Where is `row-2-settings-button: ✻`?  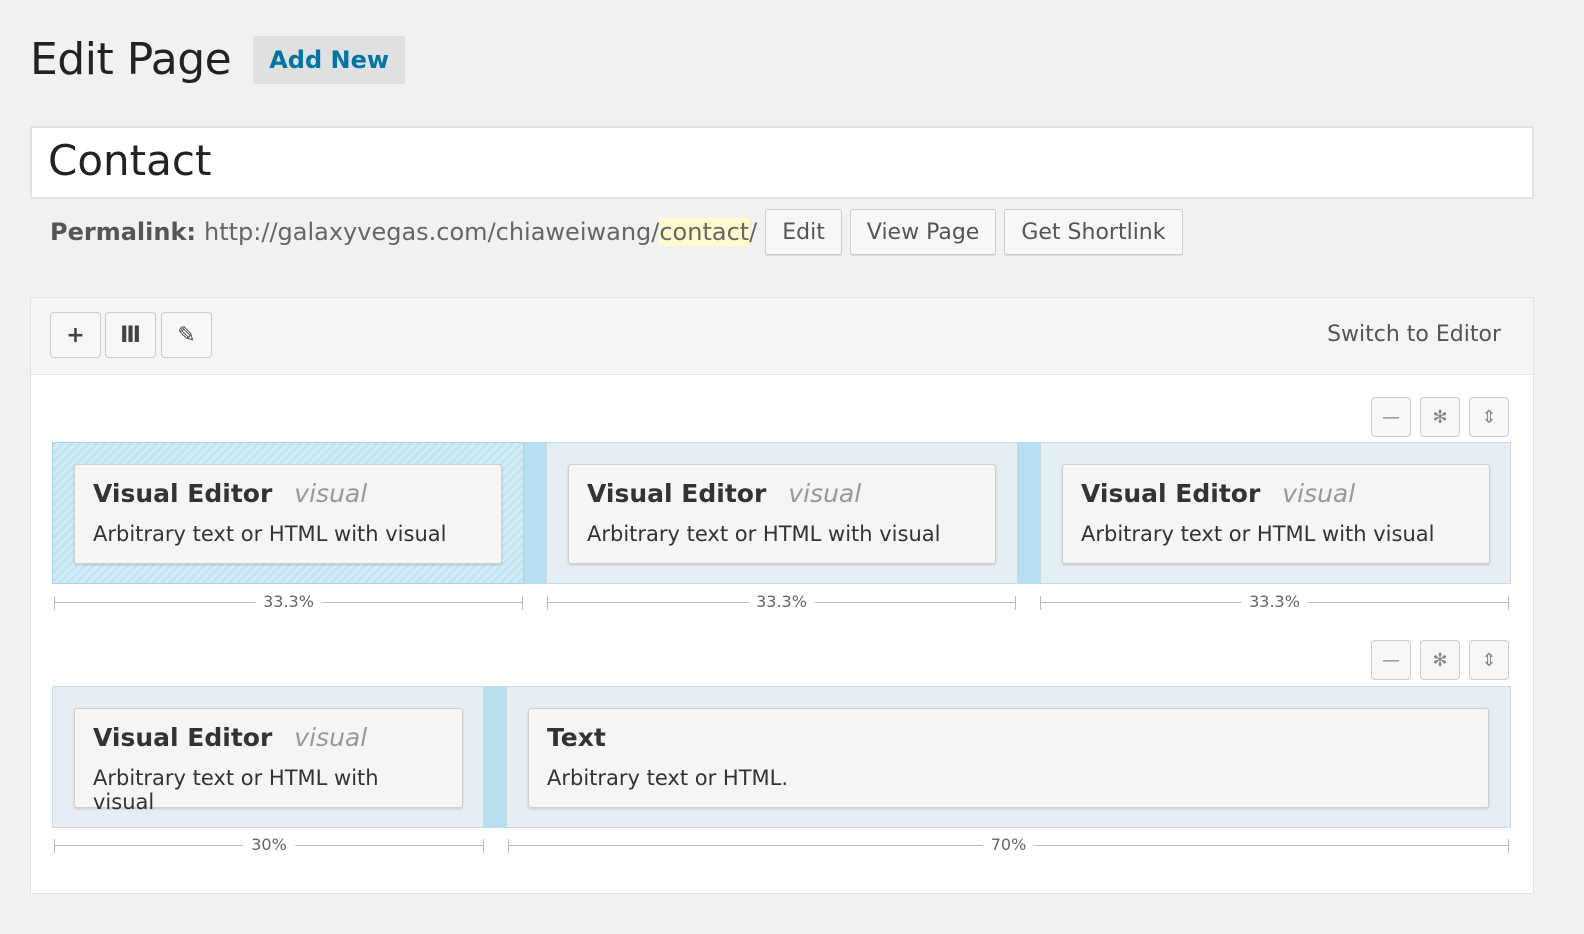 row-2-settings-button: ✻ is located at coordinates (1440, 660).